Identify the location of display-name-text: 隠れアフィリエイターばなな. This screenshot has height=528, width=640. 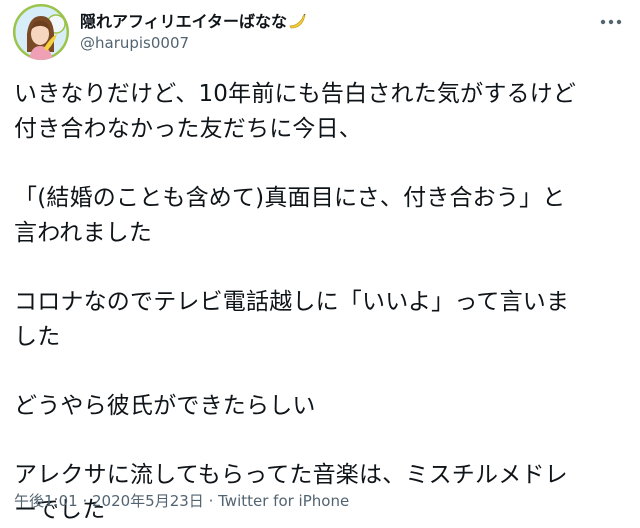
(184, 21).